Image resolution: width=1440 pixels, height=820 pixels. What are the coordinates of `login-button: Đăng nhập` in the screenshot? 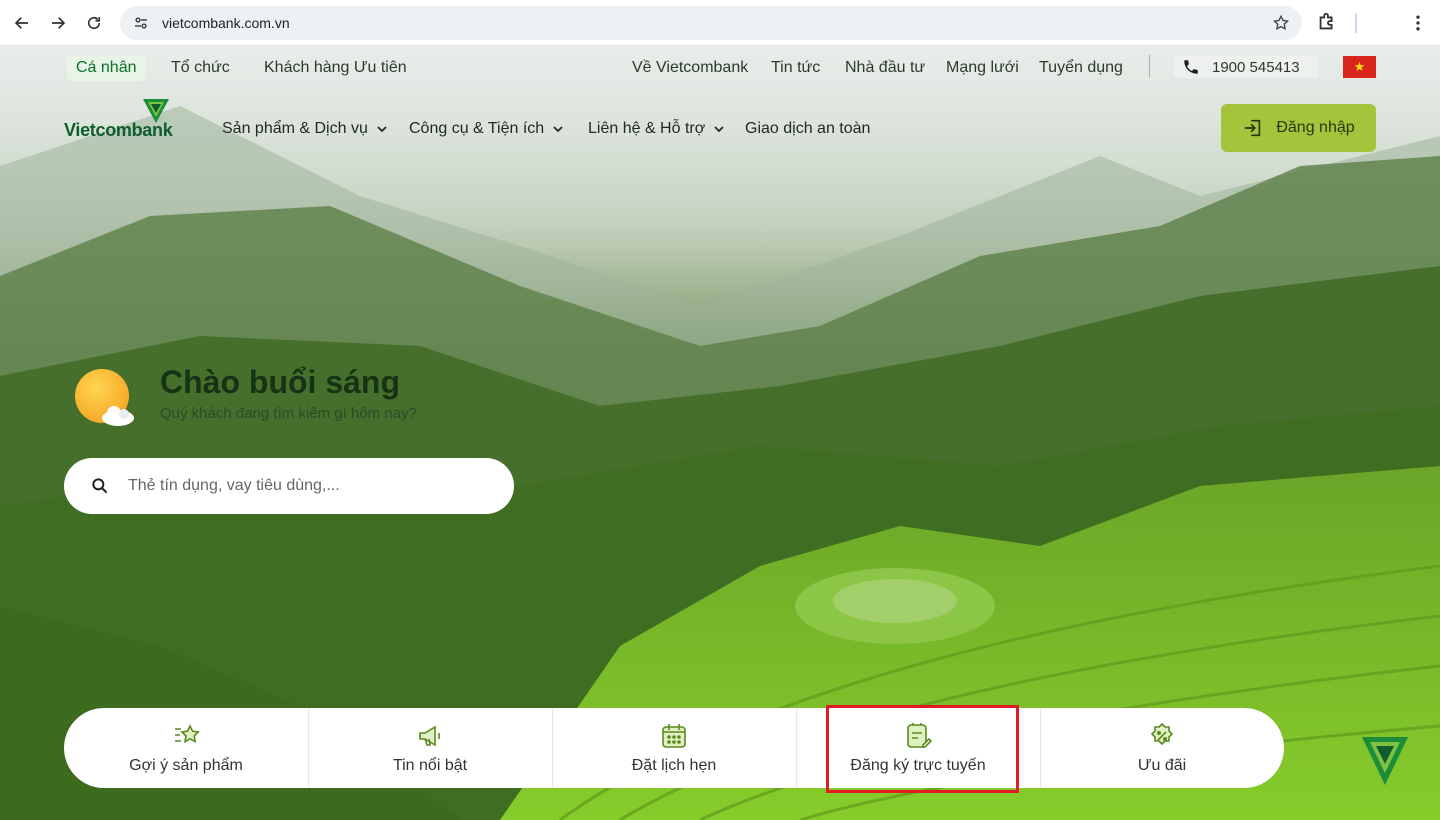 It's located at (1298, 128).